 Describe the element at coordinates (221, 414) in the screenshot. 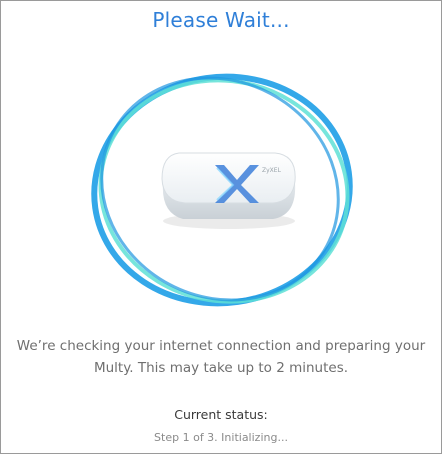

I see `current-status-label: Current status:` at that location.